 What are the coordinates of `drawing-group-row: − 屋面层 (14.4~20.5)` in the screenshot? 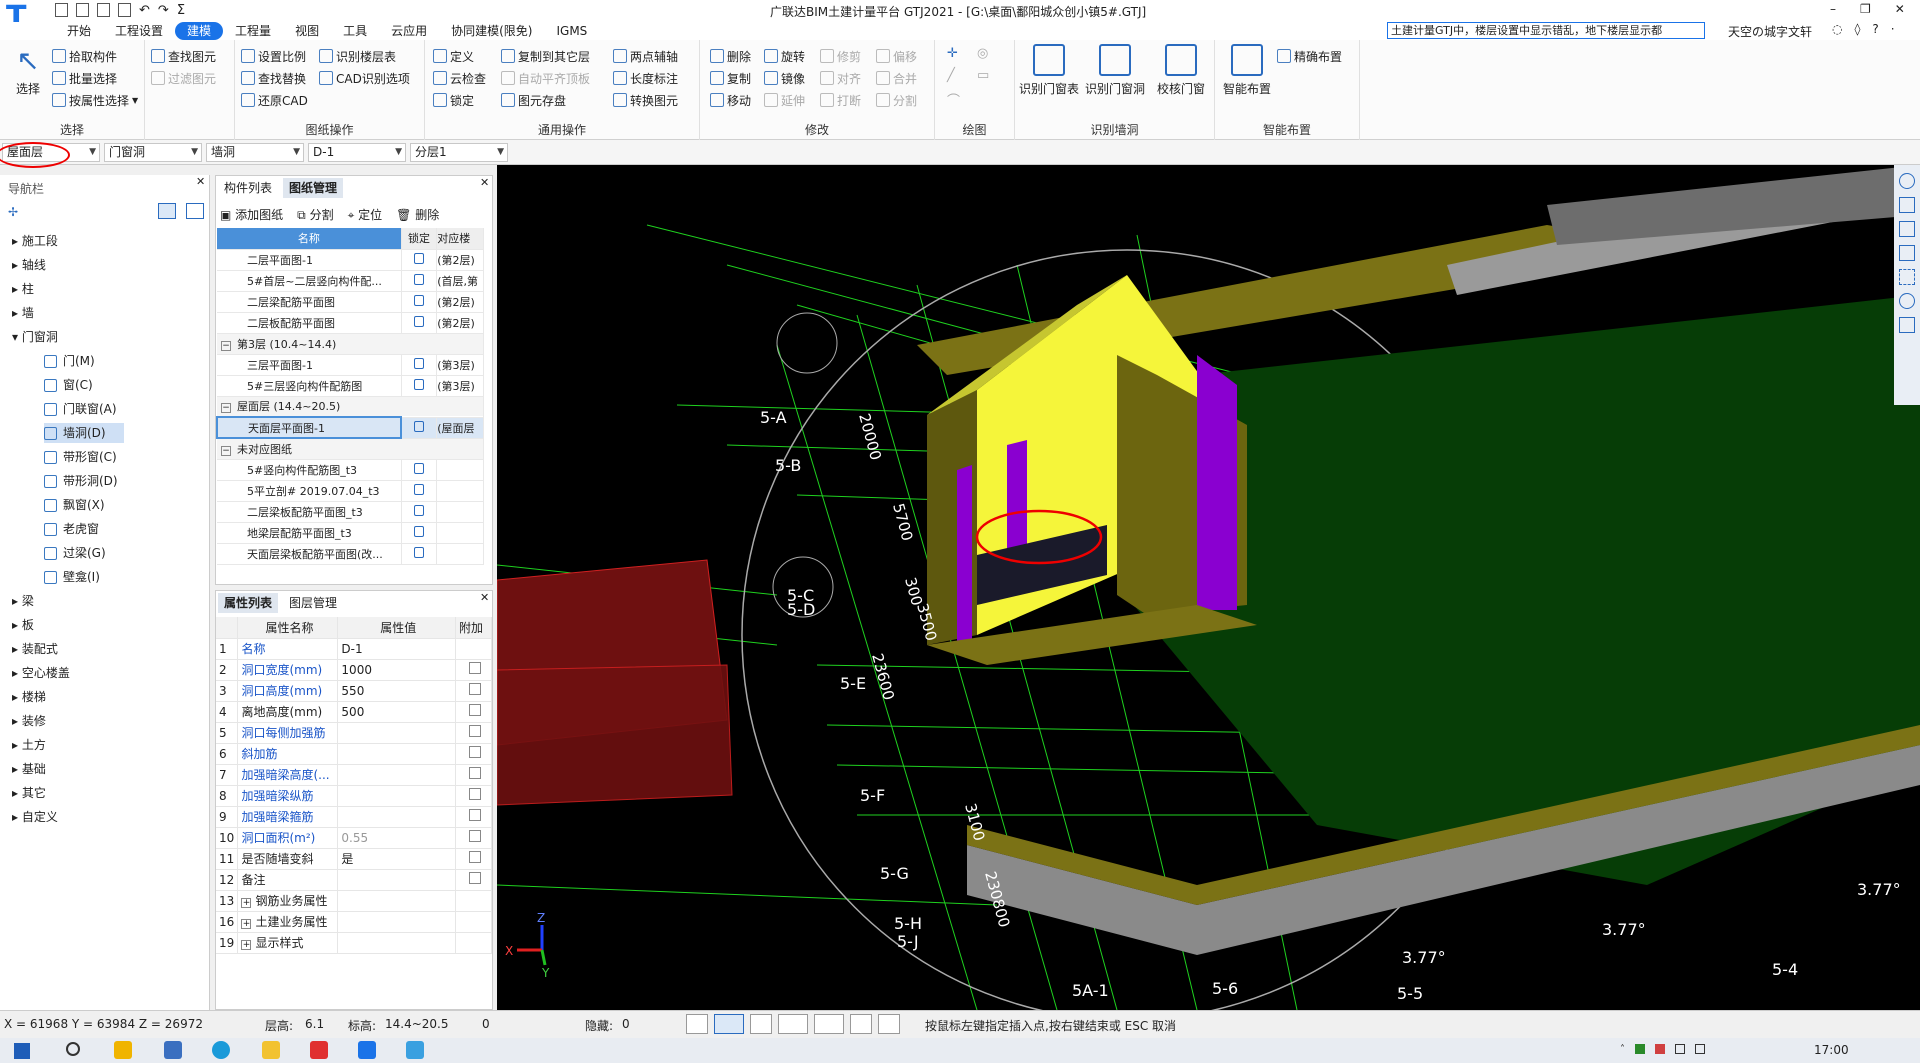 It's located at (350, 407).